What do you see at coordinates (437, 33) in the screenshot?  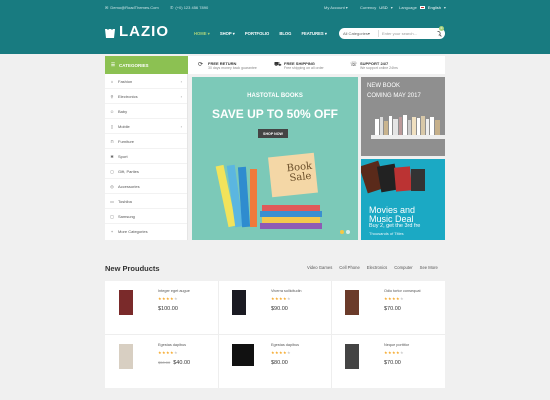 I see `cart-button: 0` at bounding box center [437, 33].